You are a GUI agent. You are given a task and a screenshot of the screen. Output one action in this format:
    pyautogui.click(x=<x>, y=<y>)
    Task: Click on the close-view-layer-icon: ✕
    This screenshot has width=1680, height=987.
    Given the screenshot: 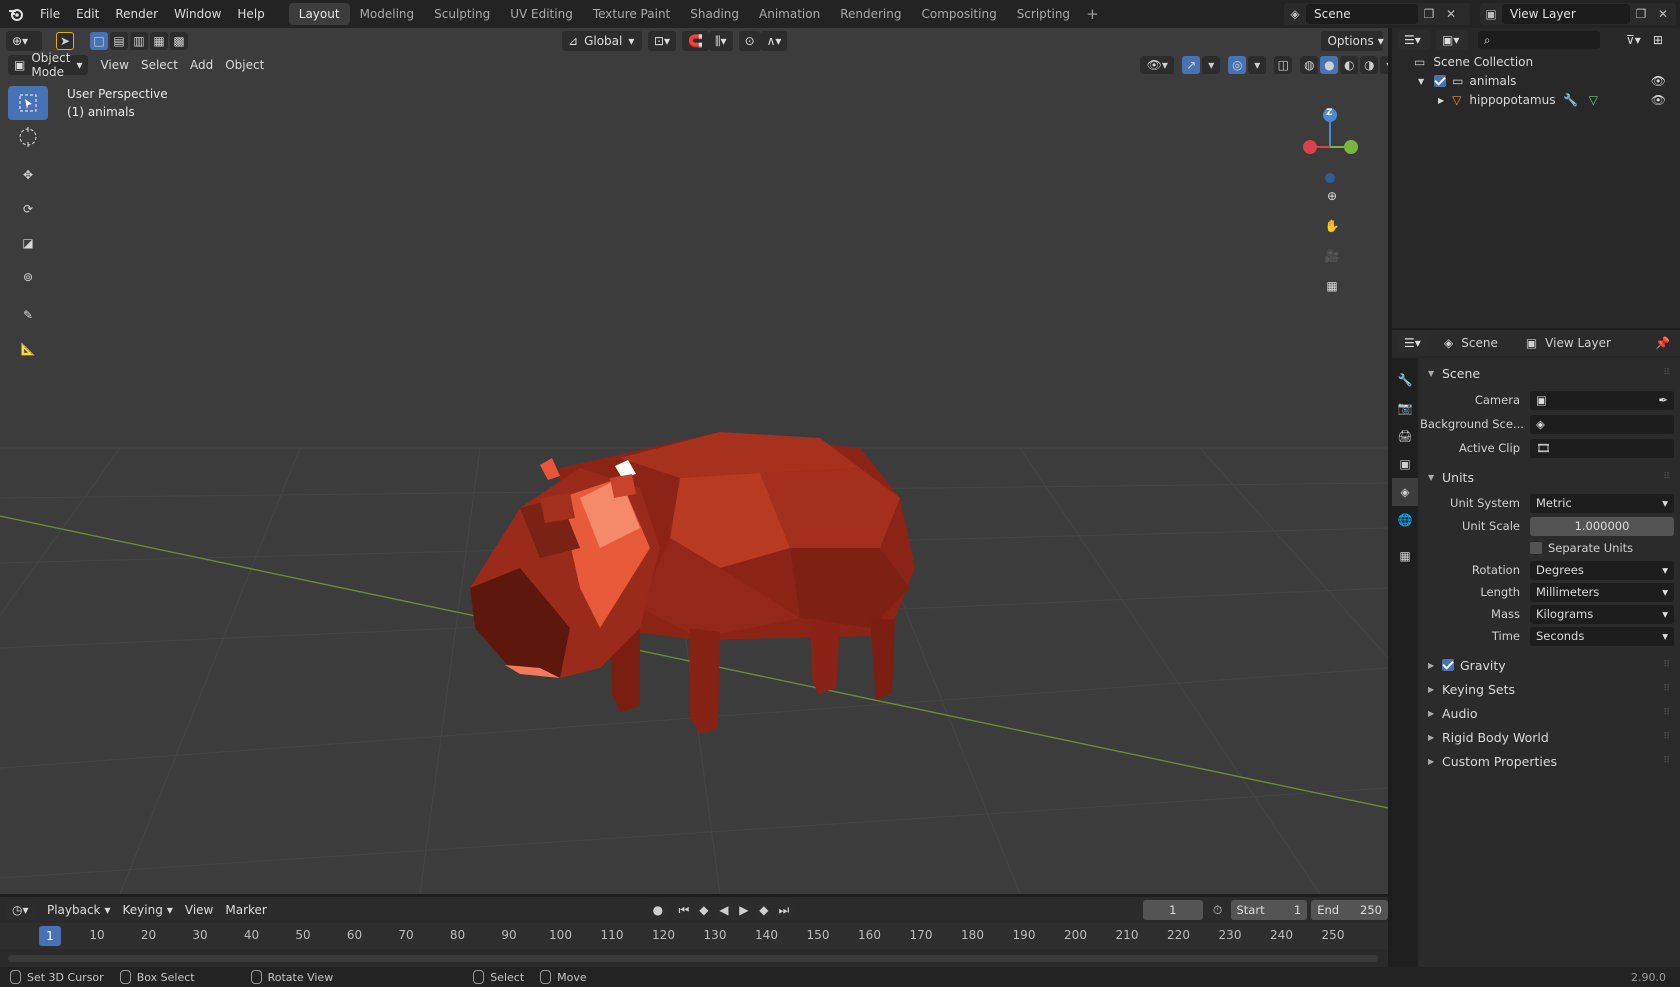 What is the action you would take?
    pyautogui.click(x=1663, y=14)
    